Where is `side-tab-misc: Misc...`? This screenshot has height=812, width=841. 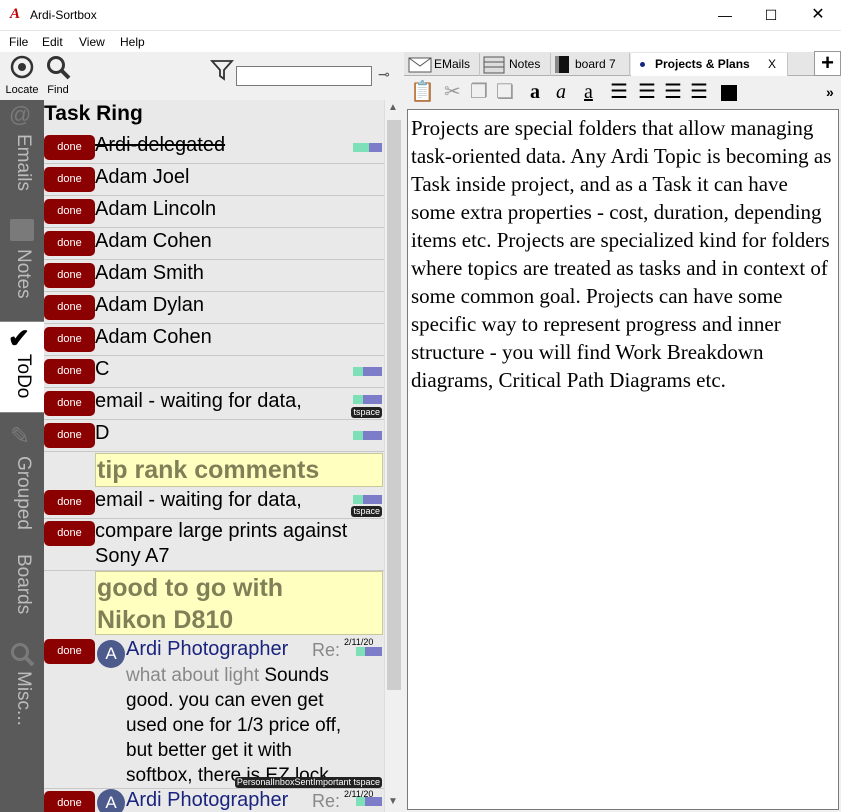 side-tab-misc: Misc... is located at coordinates (22, 687).